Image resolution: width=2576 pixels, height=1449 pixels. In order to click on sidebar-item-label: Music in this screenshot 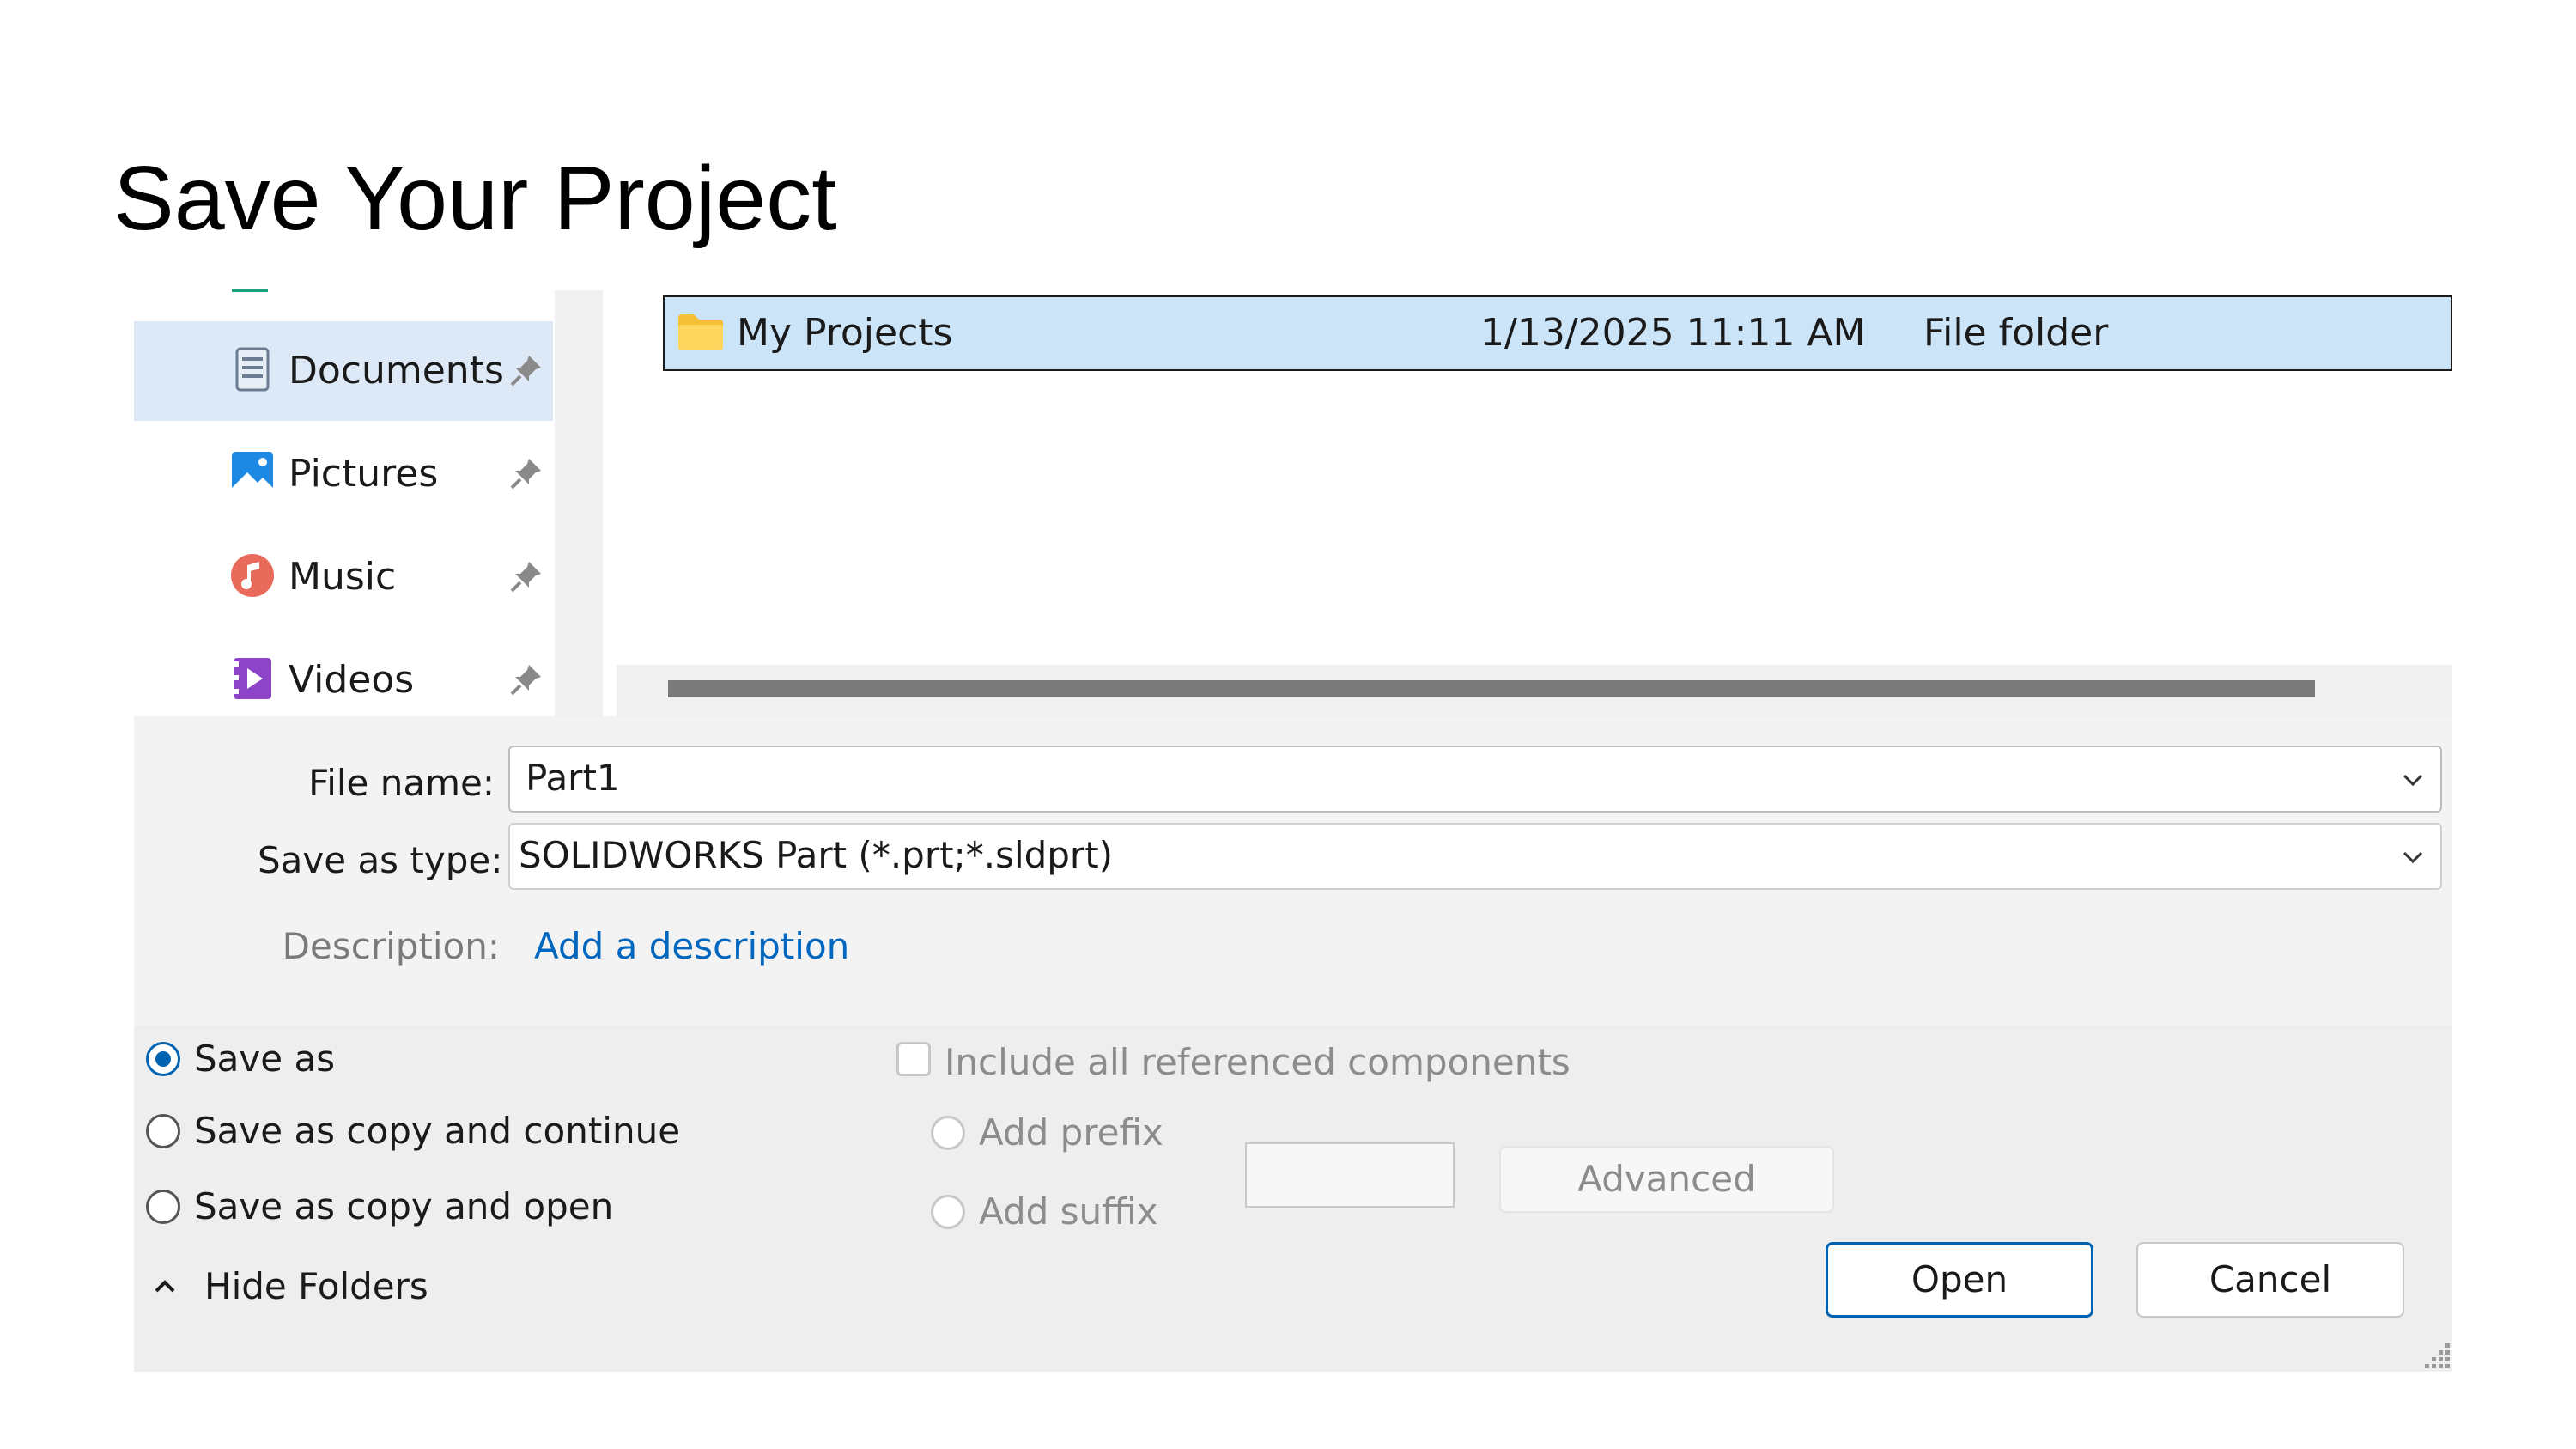, I will do `click(343, 577)`.